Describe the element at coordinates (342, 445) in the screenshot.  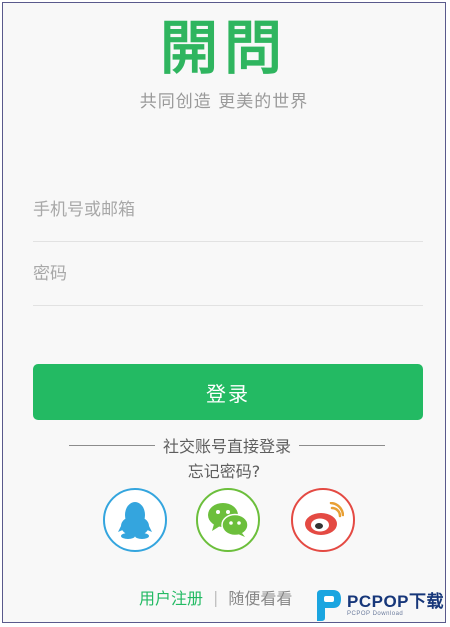
I see `divider-line-right` at that location.